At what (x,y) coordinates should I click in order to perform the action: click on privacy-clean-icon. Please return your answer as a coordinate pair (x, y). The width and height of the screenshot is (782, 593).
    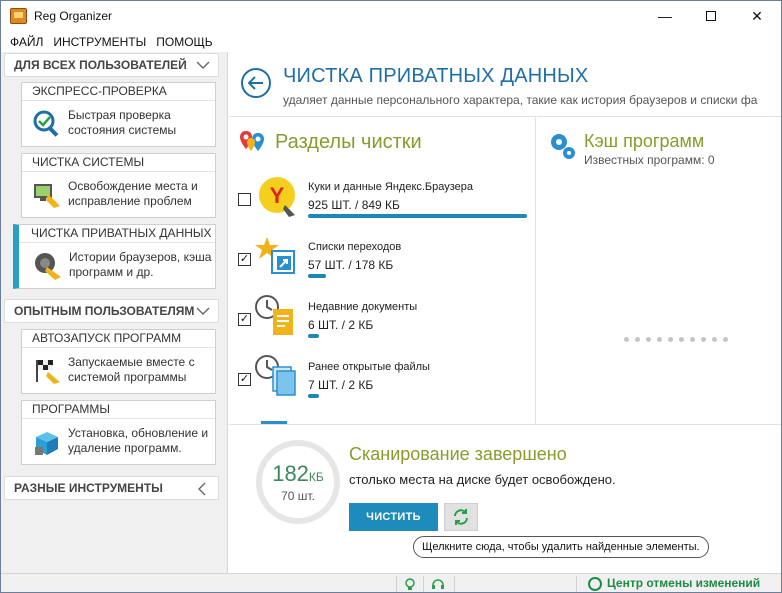
    Looking at the image, I should click on (48, 266).